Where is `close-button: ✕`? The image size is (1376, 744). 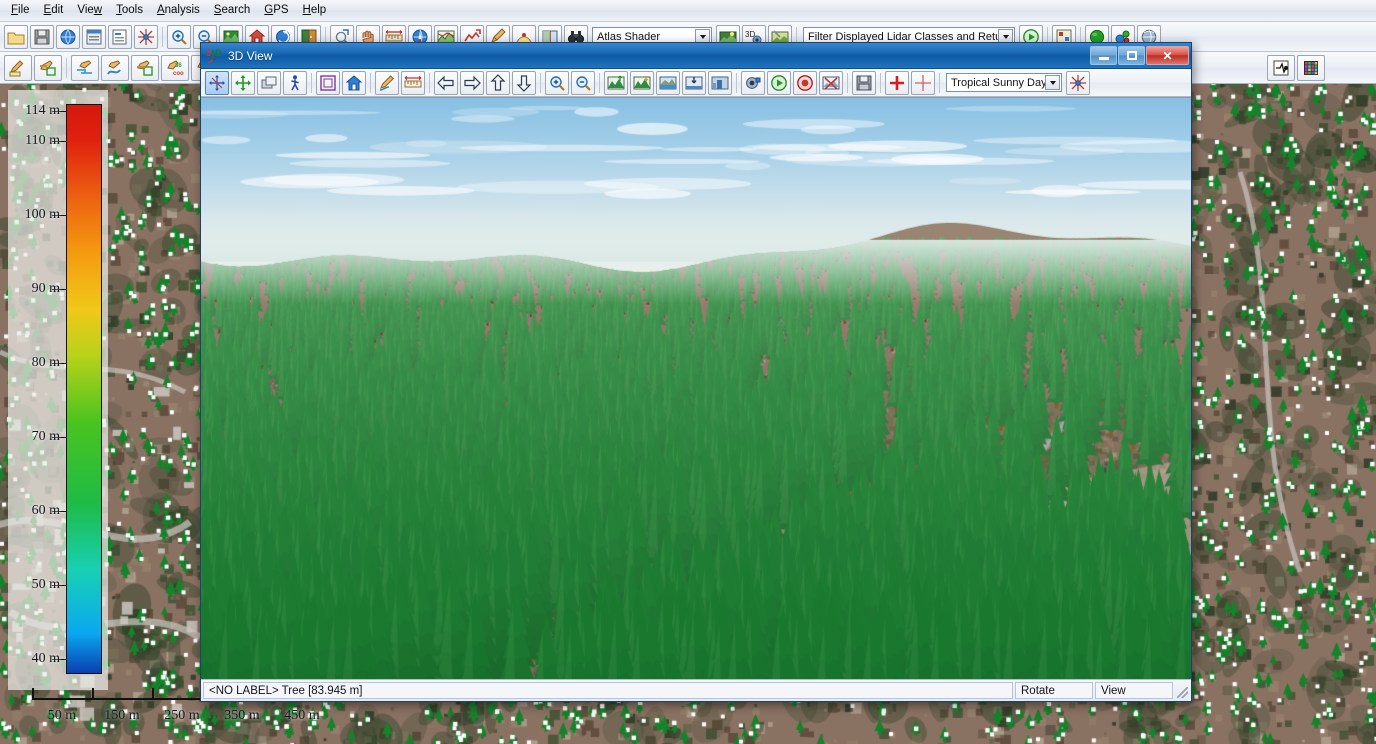 close-button: ✕ is located at coordinates (1167, 55).